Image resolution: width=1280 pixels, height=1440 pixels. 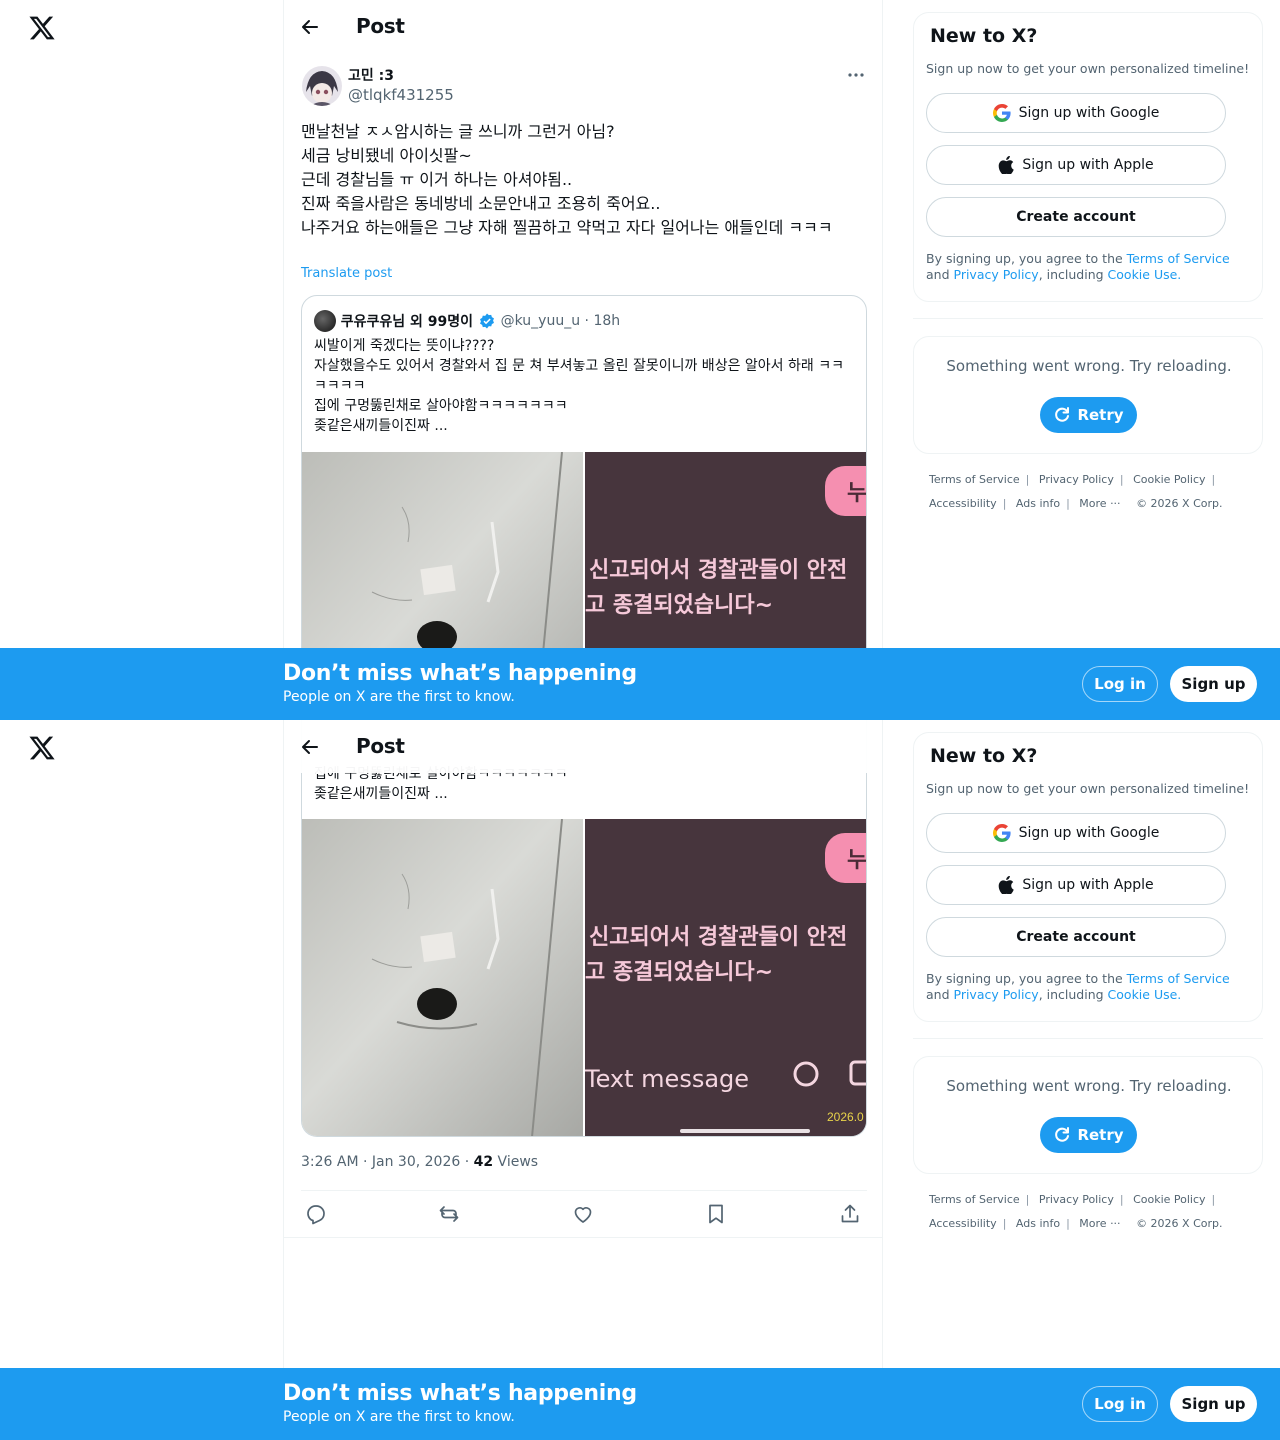 What do you see at coordinates (845, 1117) in the screenshot?
I see `screenshot-date: 2026.0` at bounding box center [845, 1117].